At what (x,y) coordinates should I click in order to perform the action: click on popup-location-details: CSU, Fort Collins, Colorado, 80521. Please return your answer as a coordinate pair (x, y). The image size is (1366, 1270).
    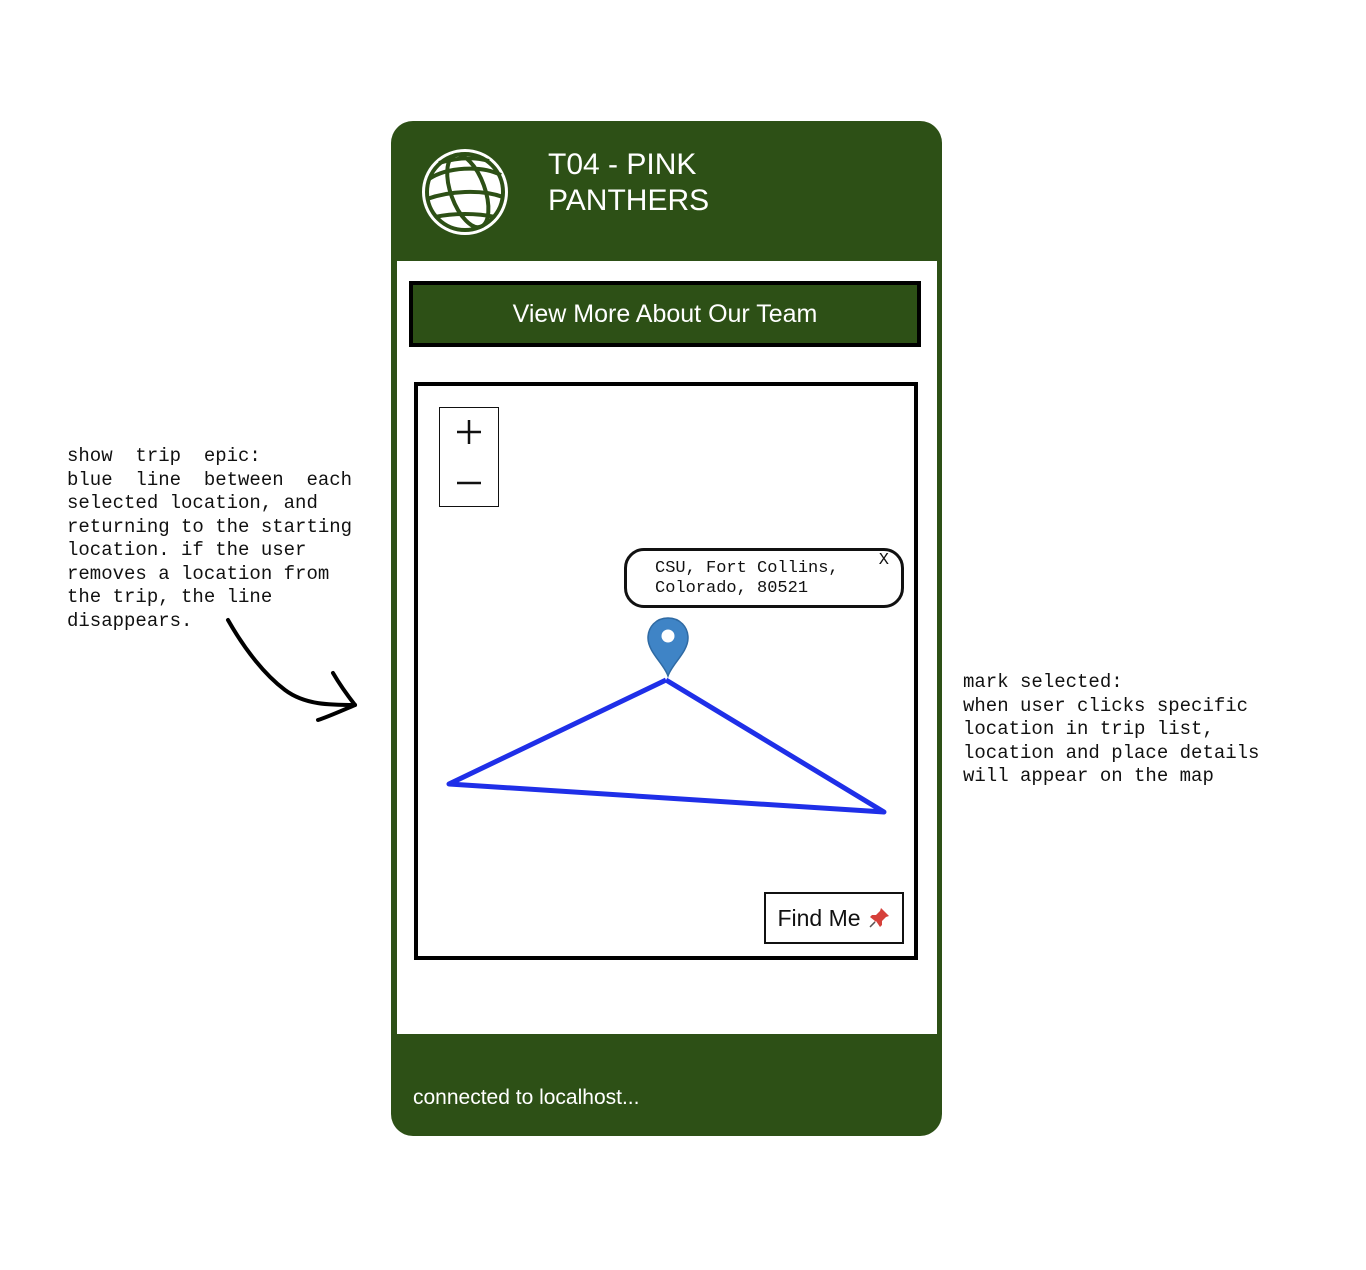
    Looking at the image, I should click on (747, 578).